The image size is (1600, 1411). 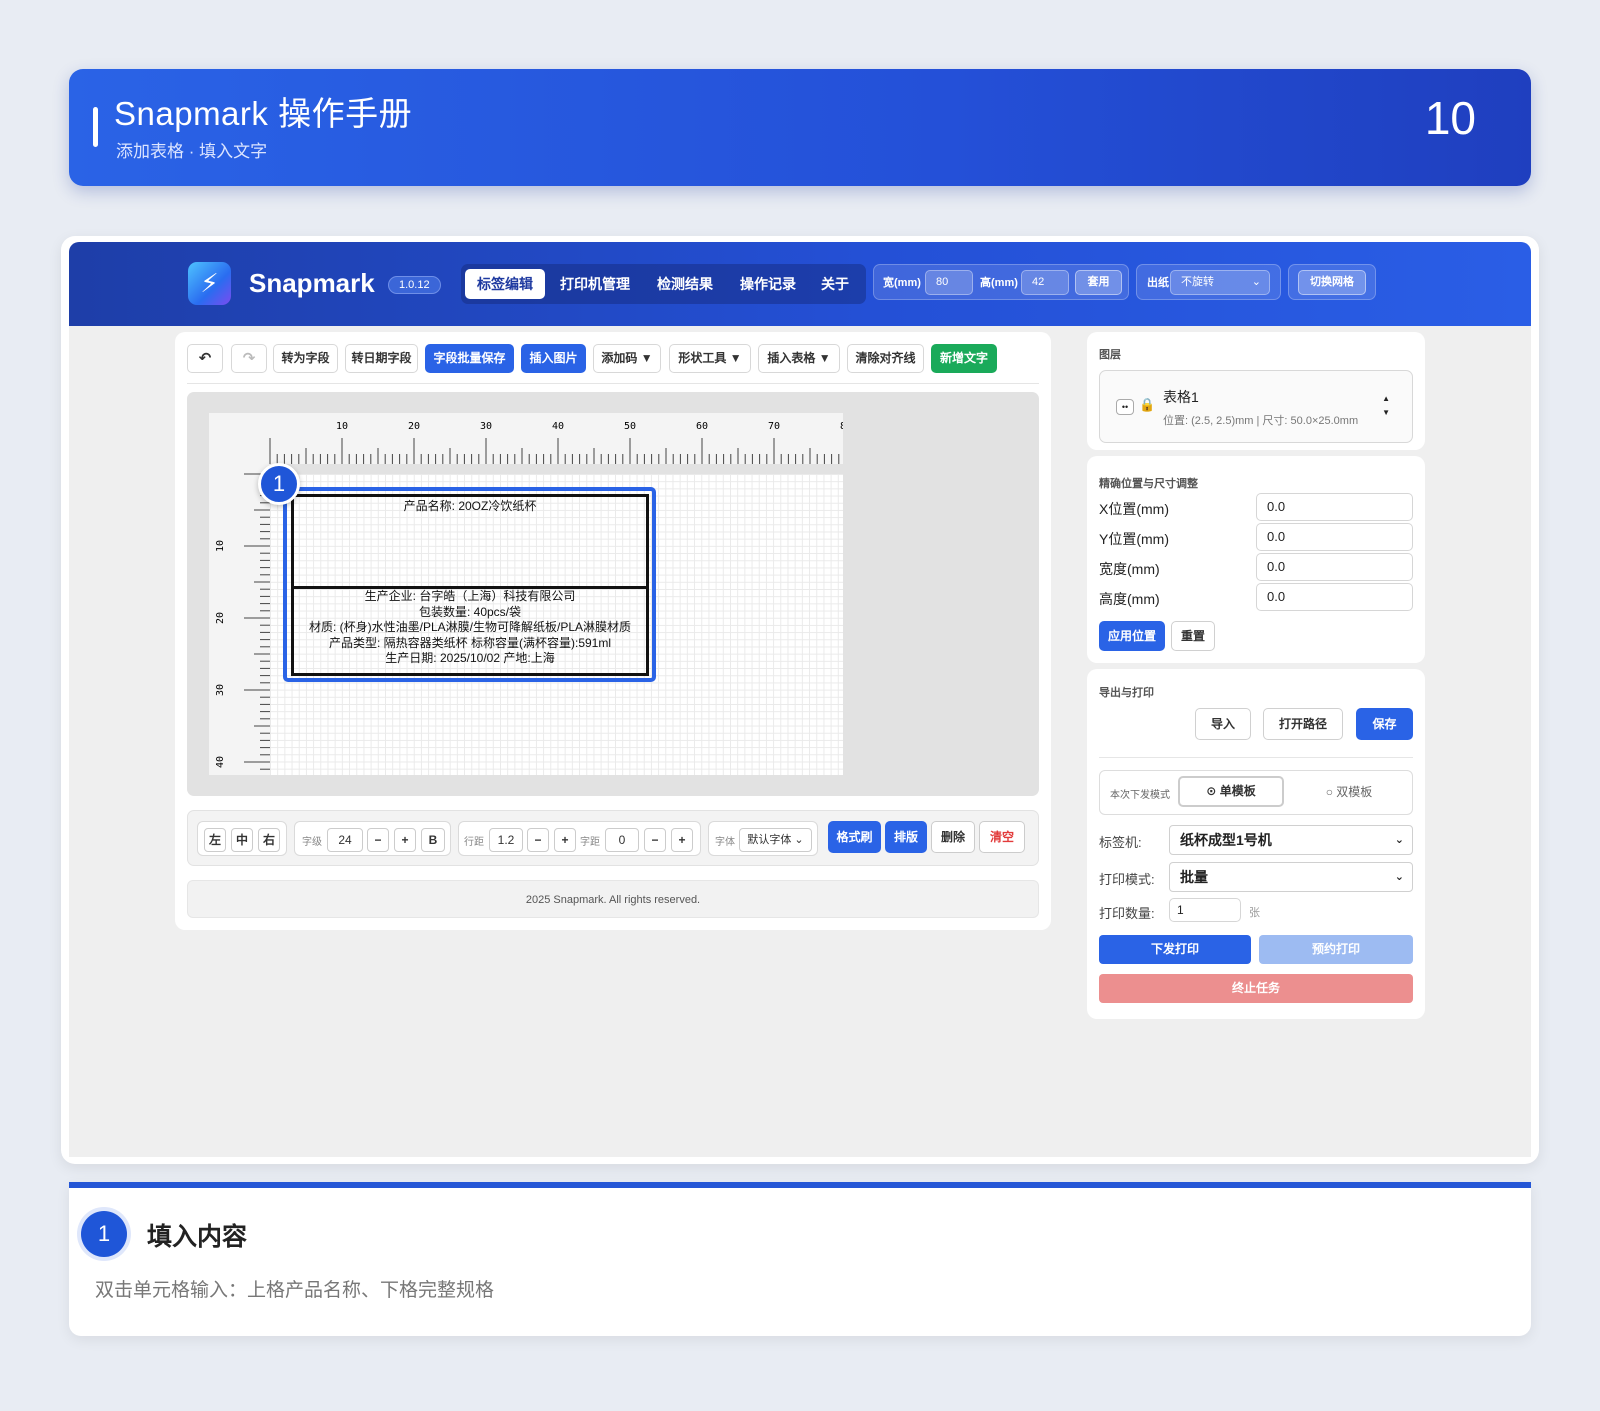 What do you see at coordinates (579, 838) in the screenshot?
I see `spacing-group: 行距 1.2 − + 字距 0 − +` at bounding box center [579, 838].